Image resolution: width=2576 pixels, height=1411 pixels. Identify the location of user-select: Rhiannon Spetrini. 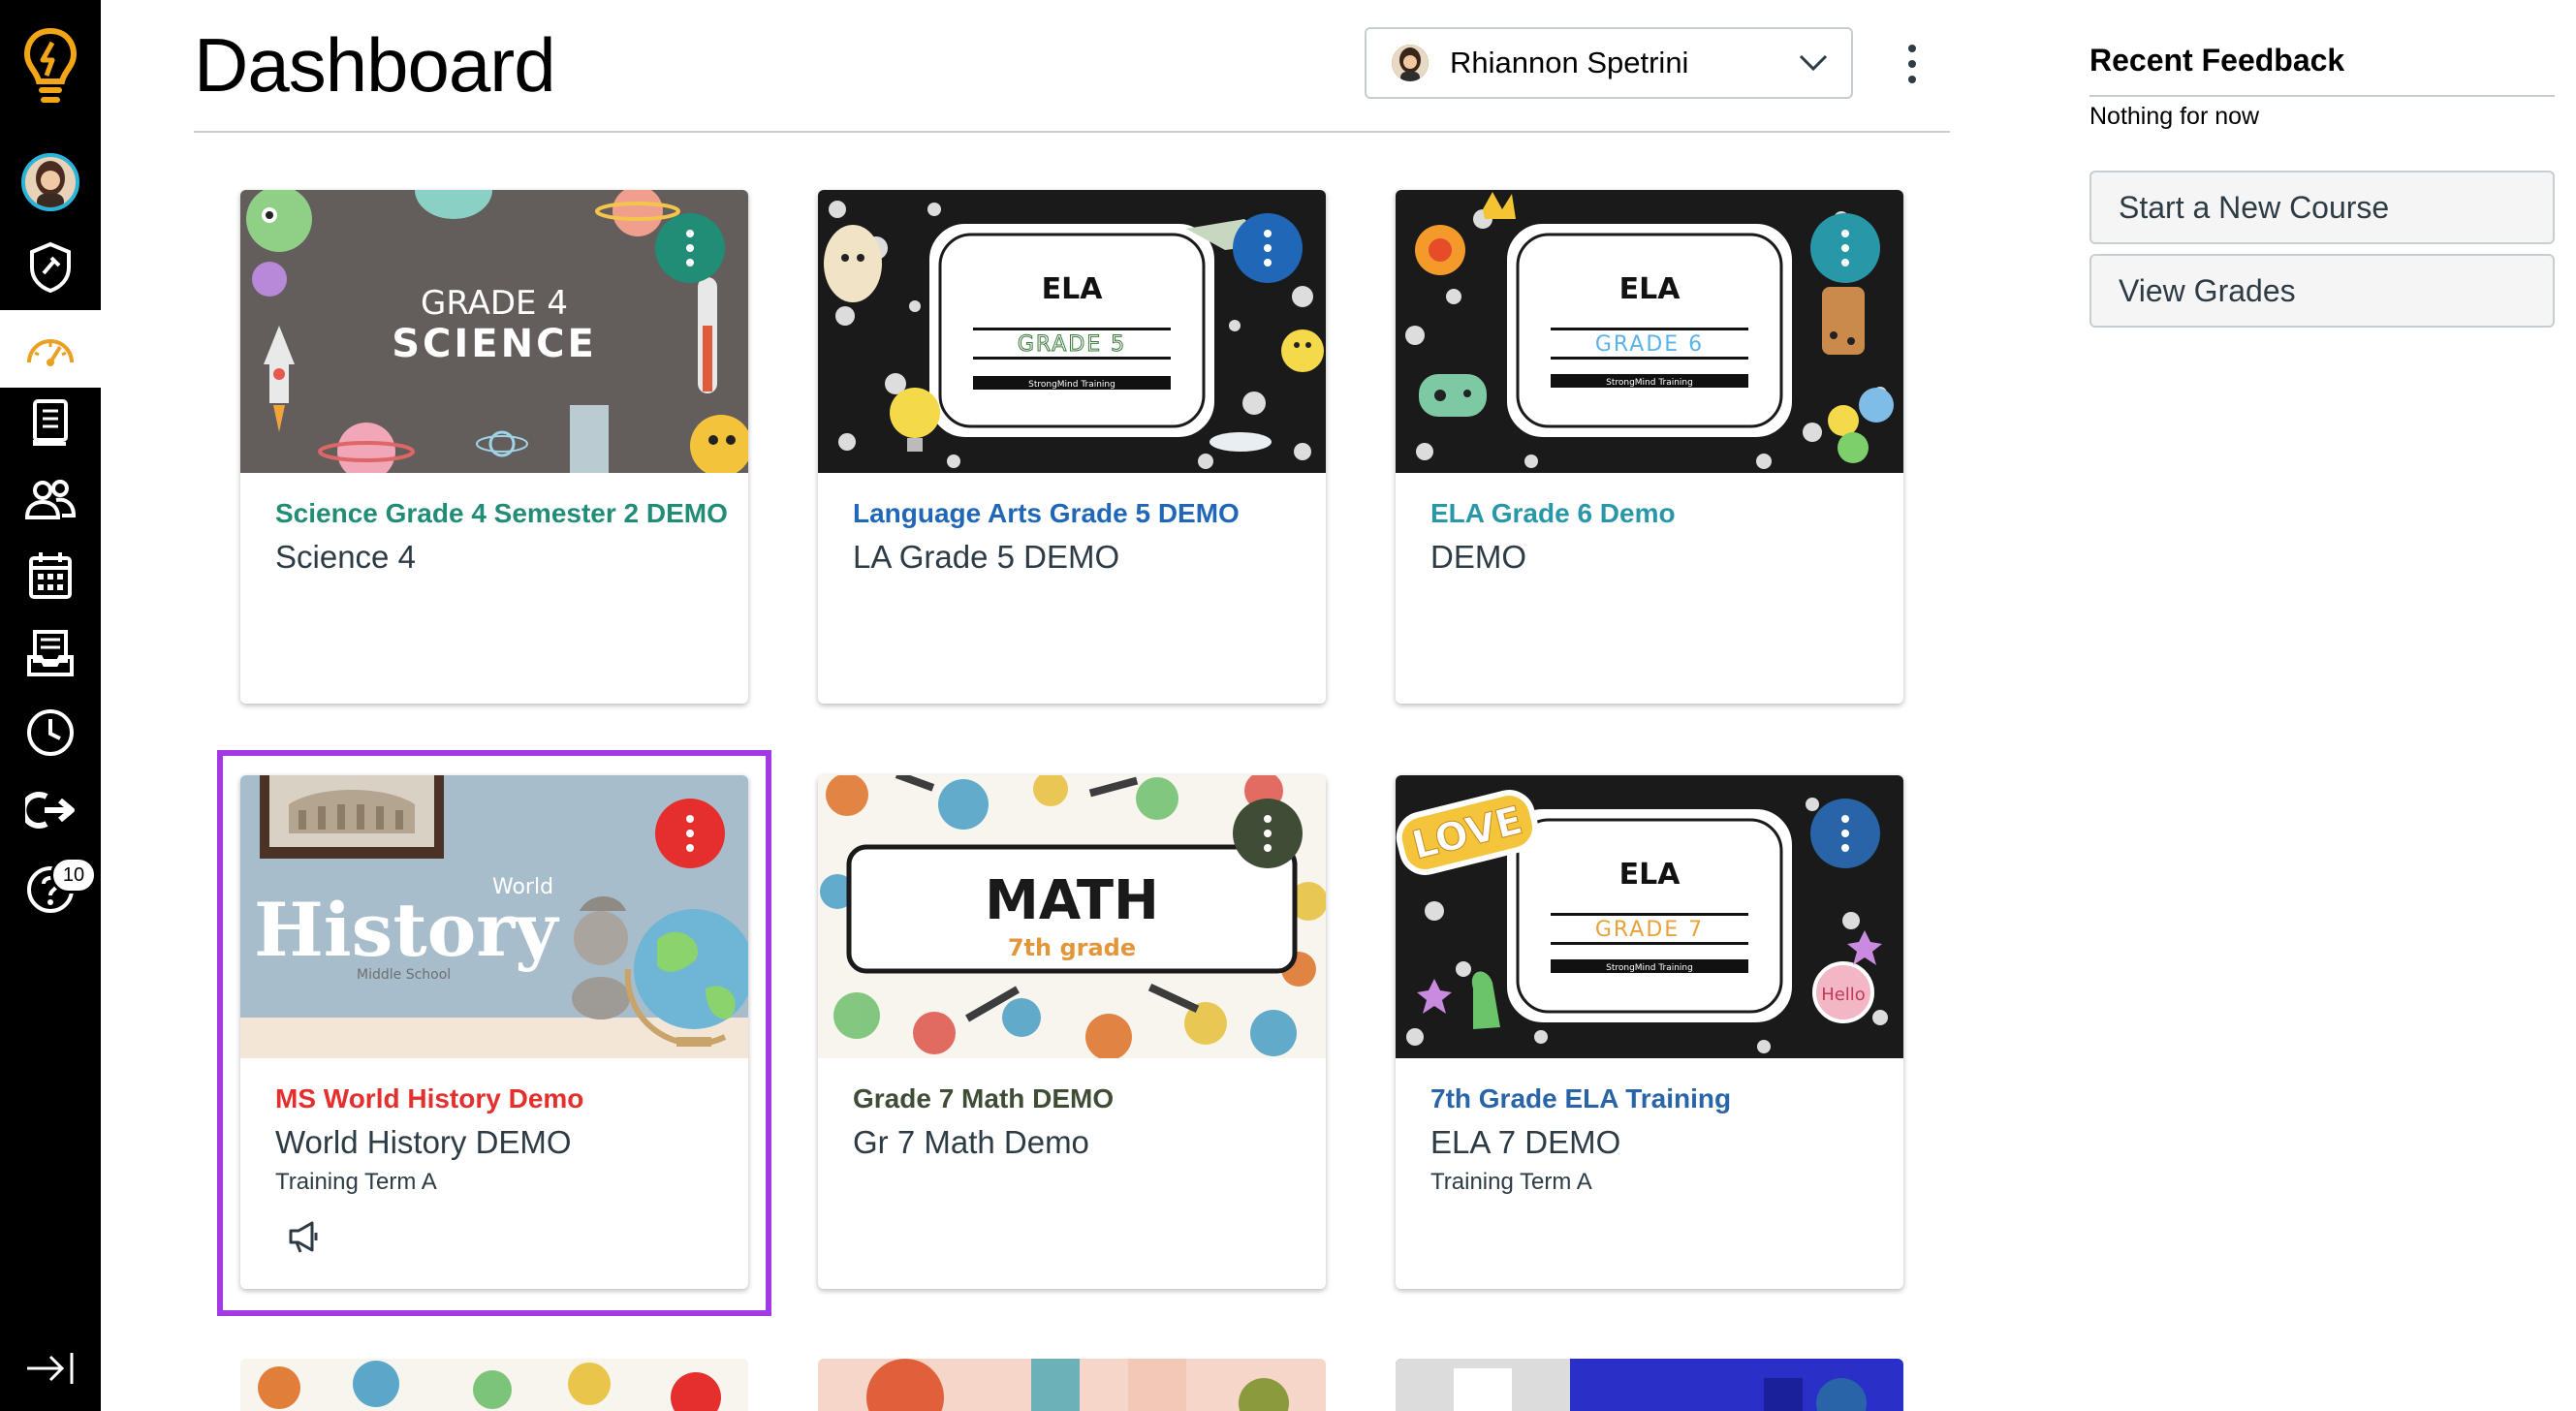
(1609, 63).